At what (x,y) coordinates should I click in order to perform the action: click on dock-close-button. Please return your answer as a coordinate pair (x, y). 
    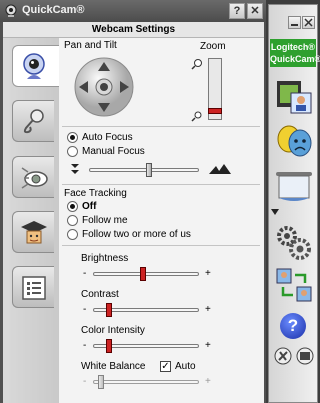
    Looking at the image, I should click on (308, 22).